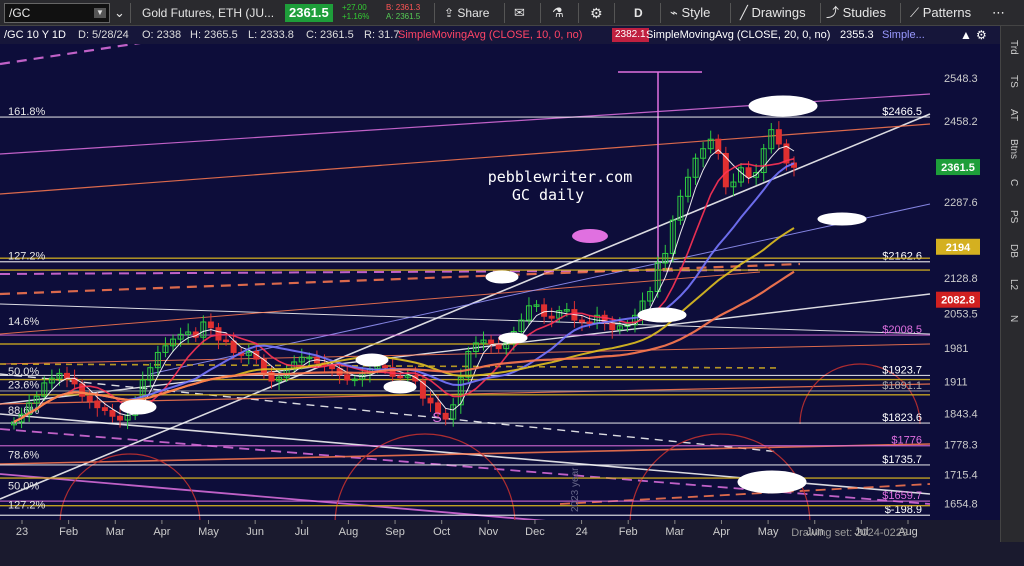 The image size is (1024, 566). I want to click on pink-marker-ellipse, so click(590, 236).